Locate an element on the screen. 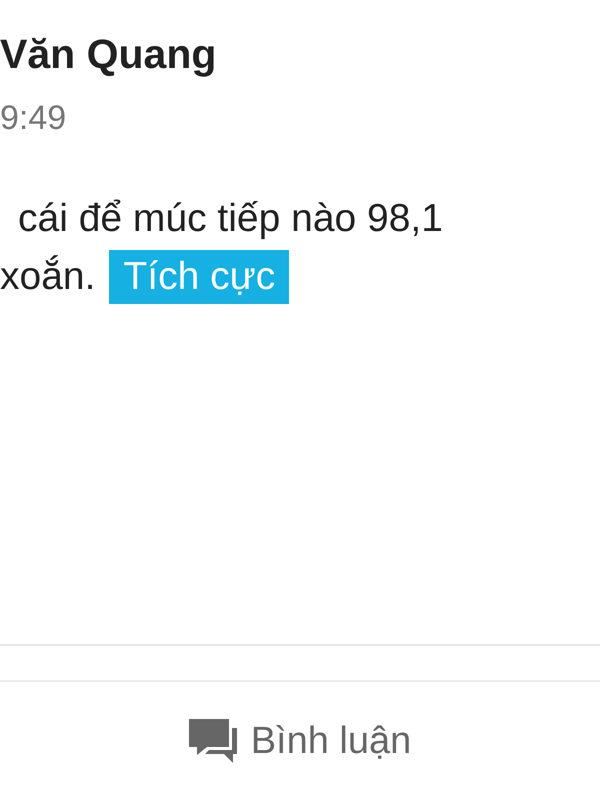 The height and width of the screenshot is (800, 600). sentiment-tag: Tích cực is located at coordinates (199, 277).